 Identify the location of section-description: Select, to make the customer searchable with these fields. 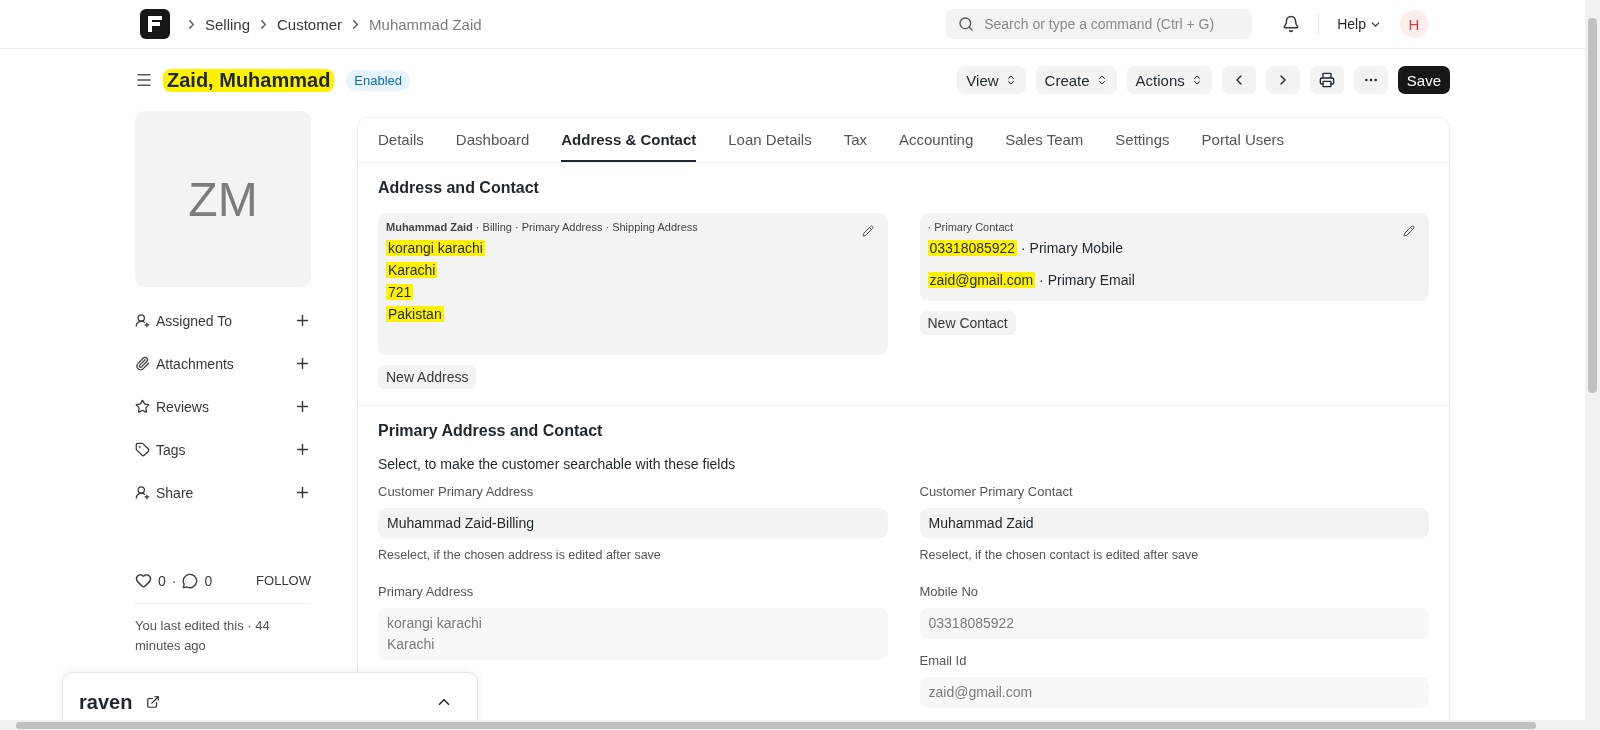
(557, 464).